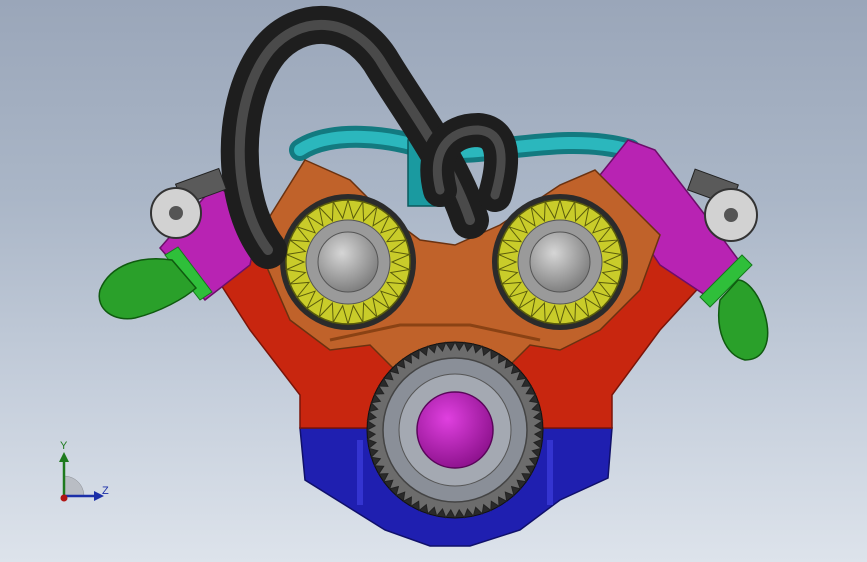 The height and width of the screenshot is (562, 867). I want to click on gear-right-hub, so click(560, 262).